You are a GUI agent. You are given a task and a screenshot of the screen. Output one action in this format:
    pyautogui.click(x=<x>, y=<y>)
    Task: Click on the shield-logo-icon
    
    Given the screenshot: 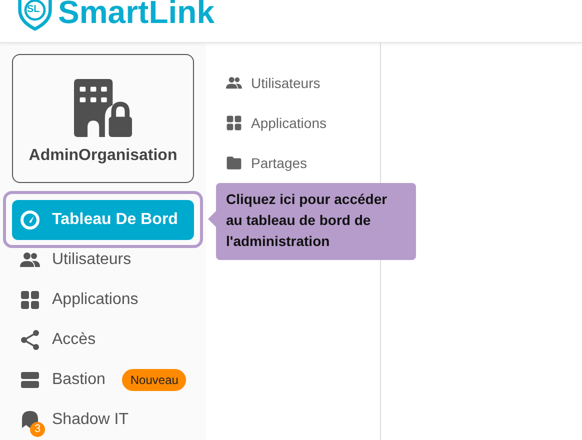 What is the action you would take?
    pyautogui.click(x=35, y=16)
    